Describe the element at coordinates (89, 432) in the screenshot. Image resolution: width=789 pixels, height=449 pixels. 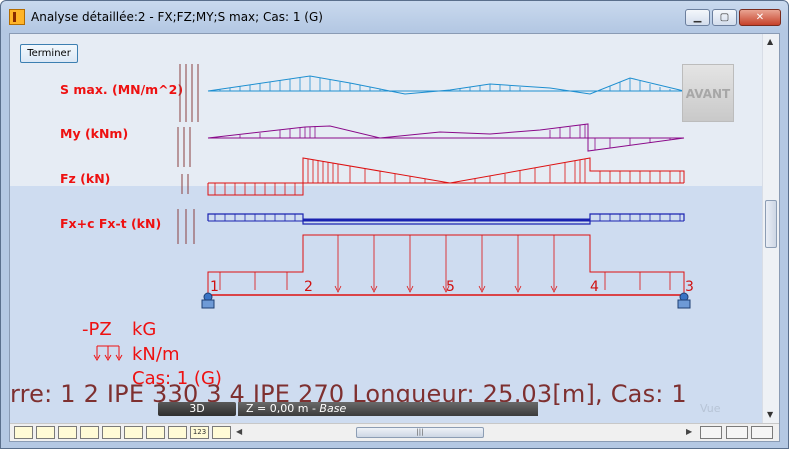
I see `stat-tool-icon` at that location.